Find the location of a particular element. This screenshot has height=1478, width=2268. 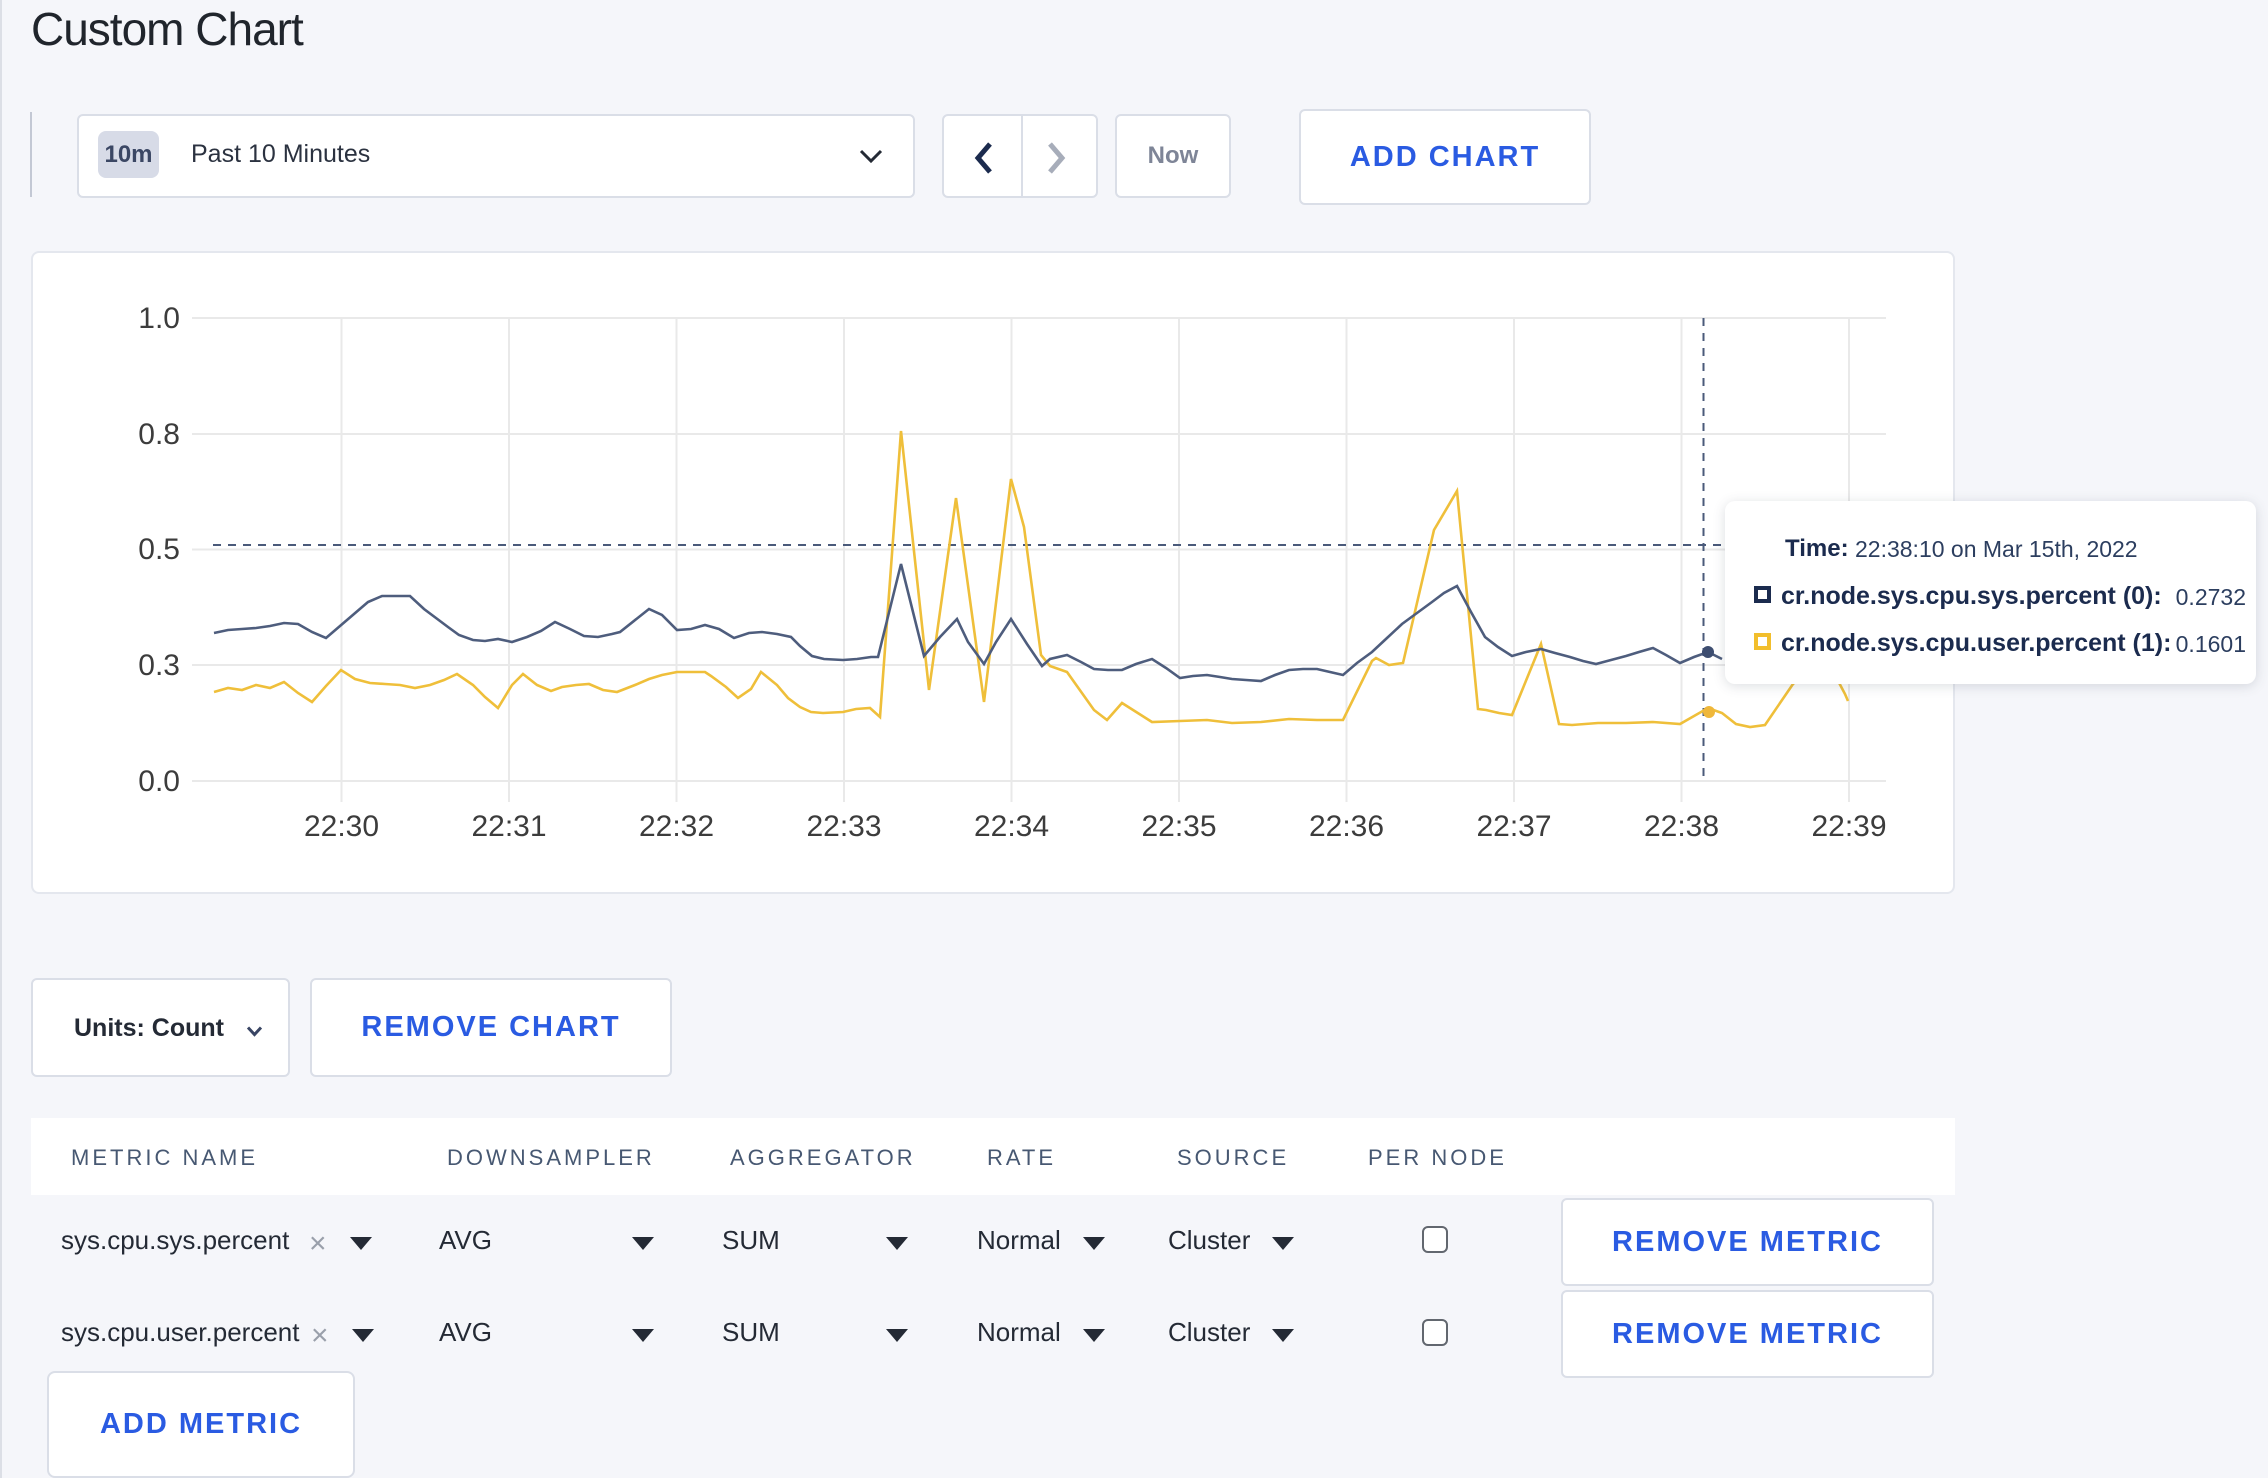

svg-text: 22:33 is located at coordinates (843, 826).